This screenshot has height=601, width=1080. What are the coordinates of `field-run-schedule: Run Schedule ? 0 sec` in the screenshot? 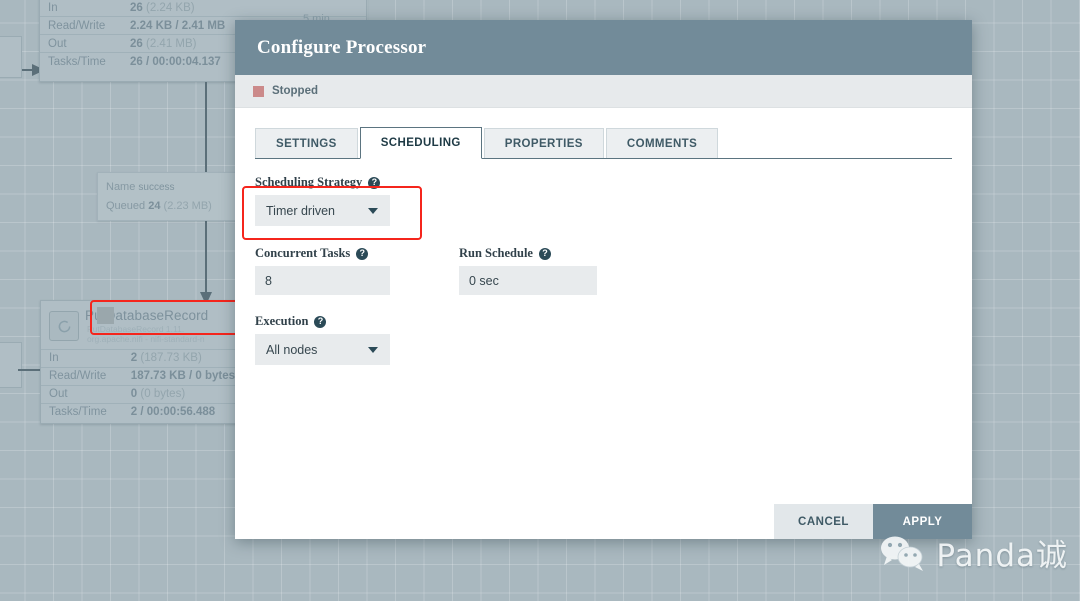 It's located at (528, 270).